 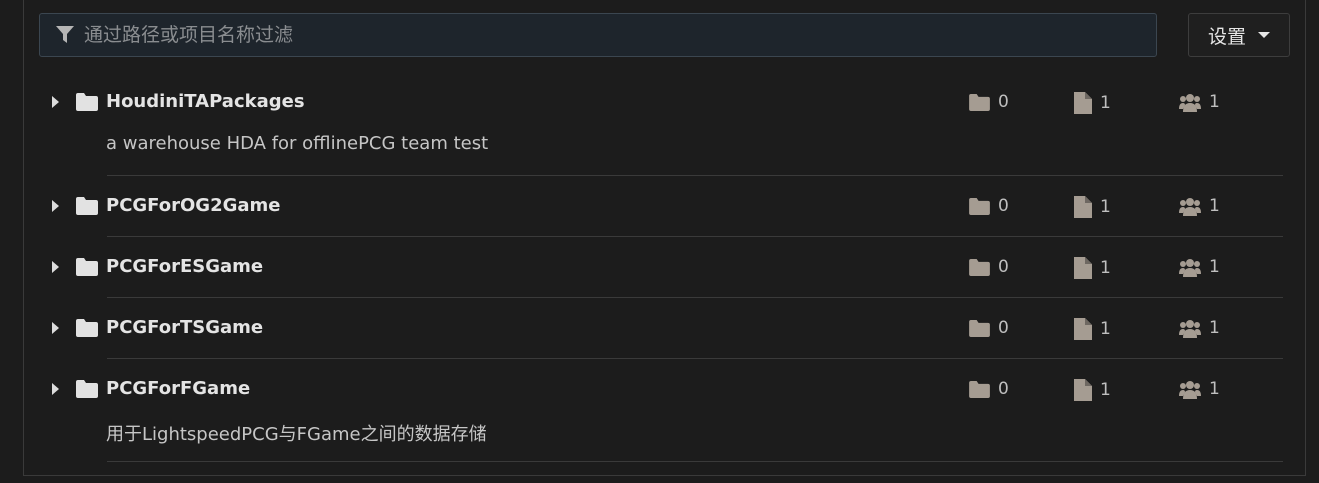 I want to click on settings-label: 设置, so click(x=1226, y=36).